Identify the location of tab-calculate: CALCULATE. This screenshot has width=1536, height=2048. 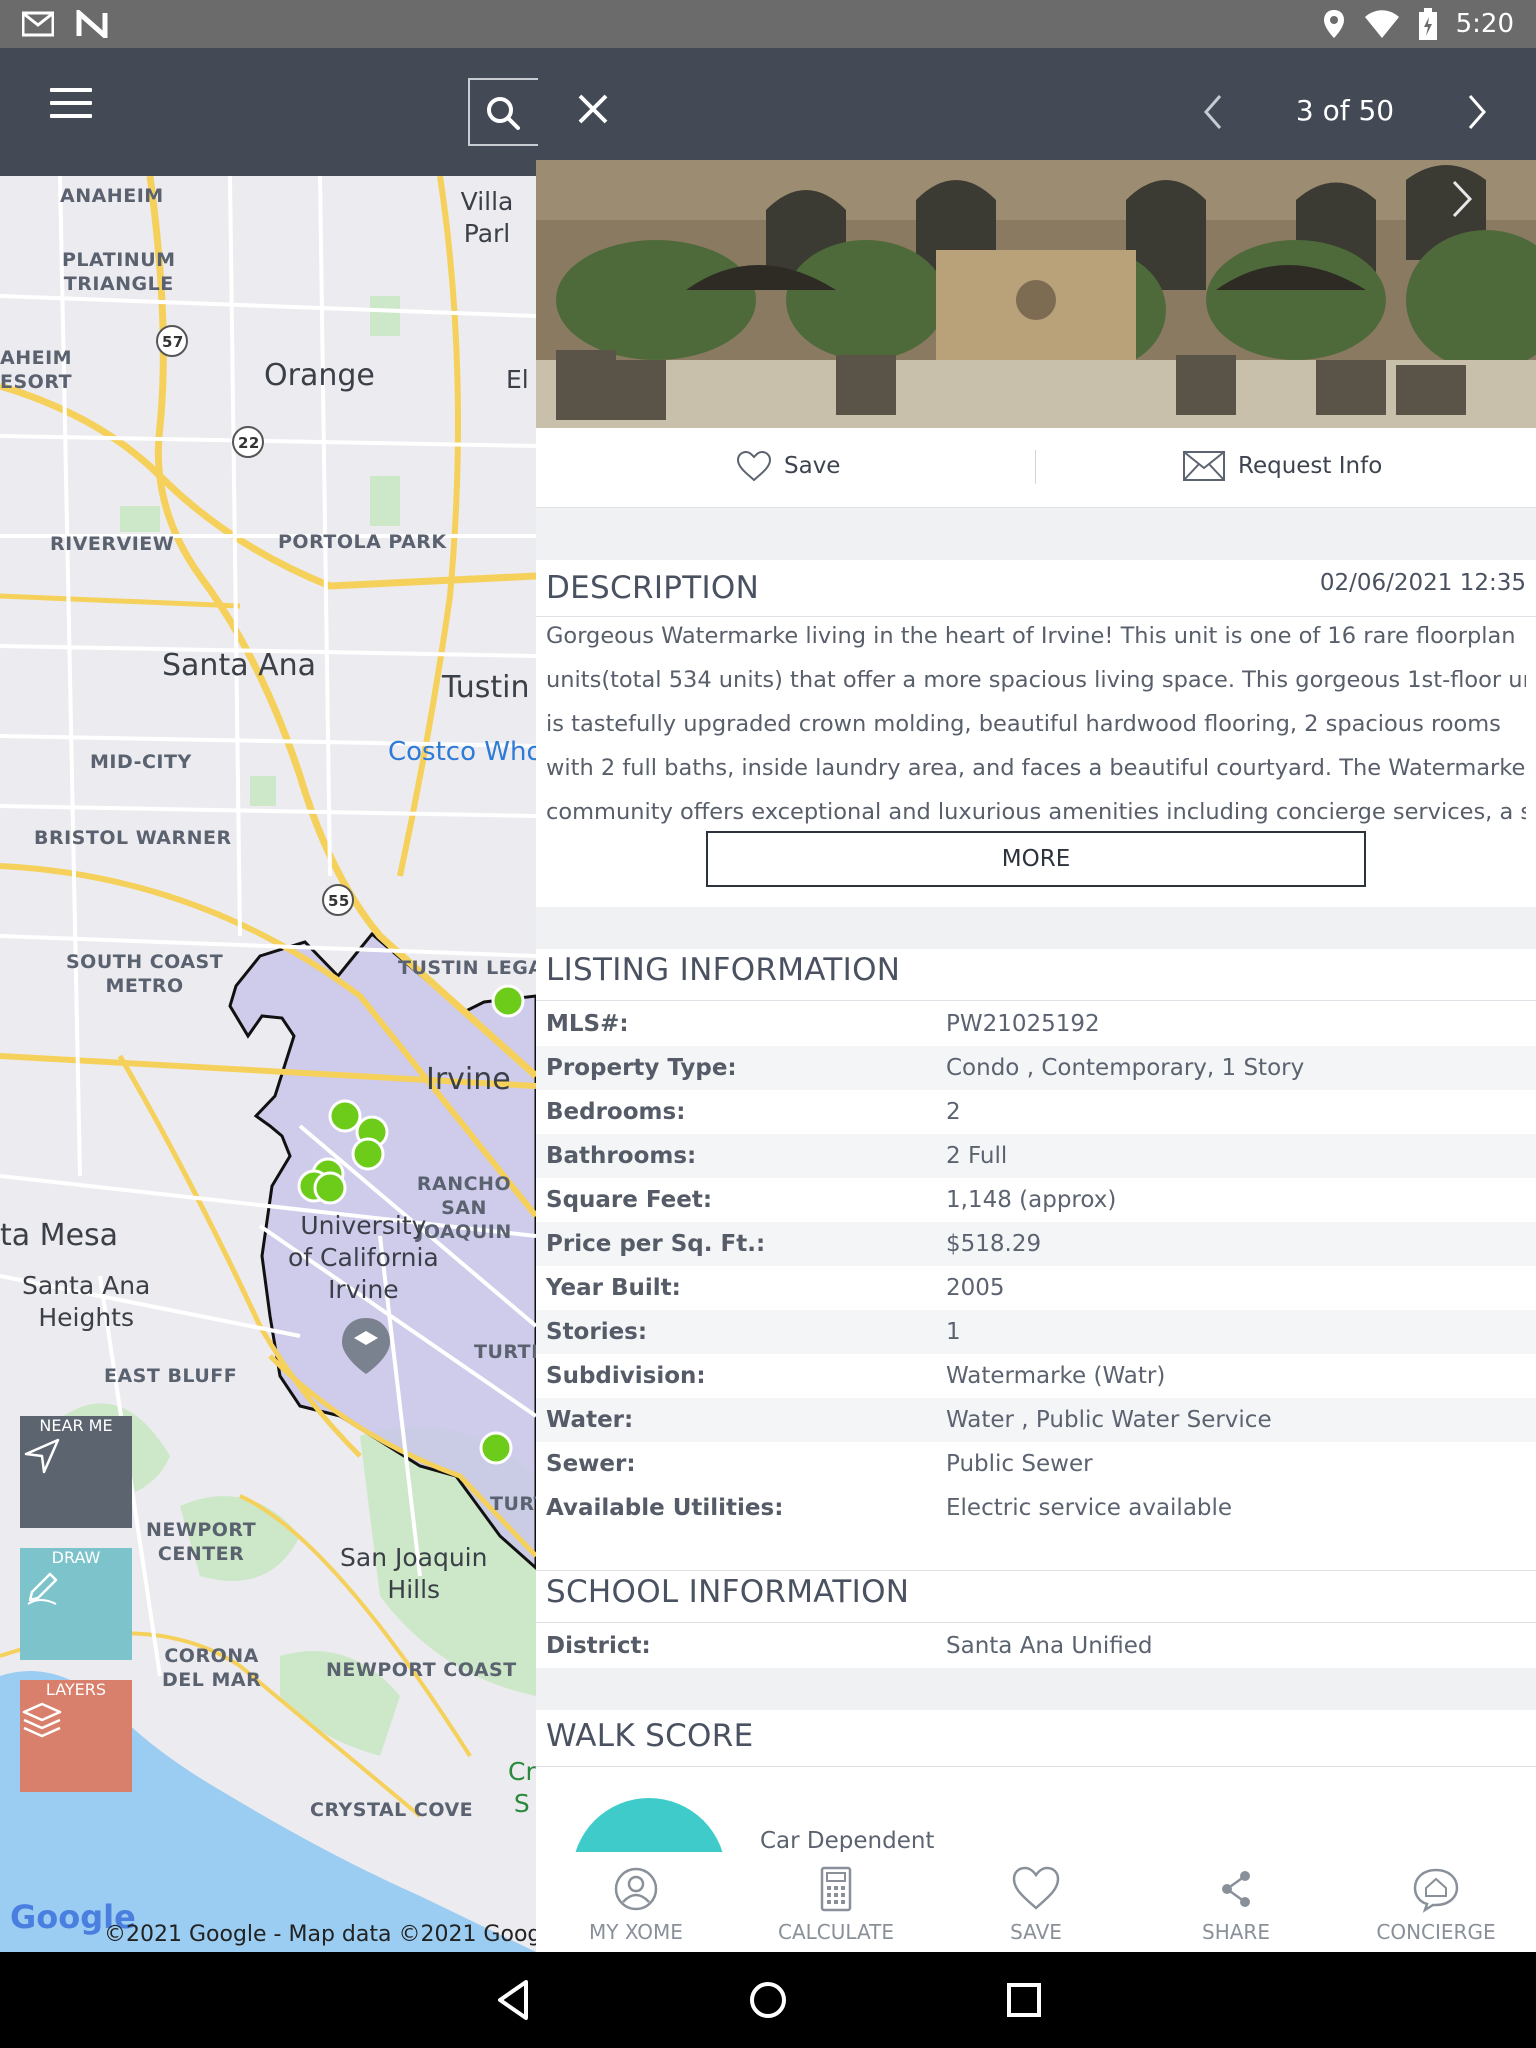
(836, 1902).